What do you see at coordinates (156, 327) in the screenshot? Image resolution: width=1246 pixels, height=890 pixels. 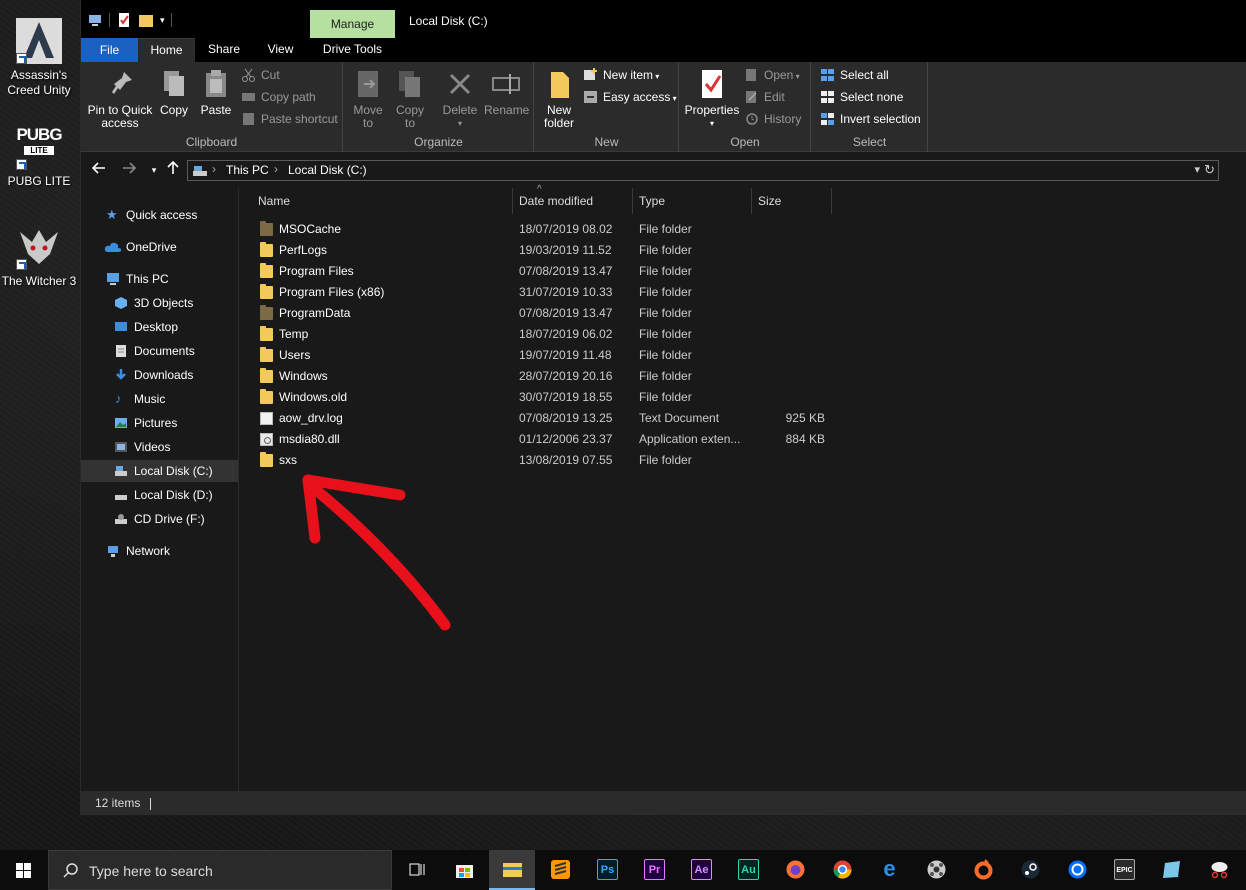 I see `nav-item-label: Desktop` at bounding box center [156, 327].